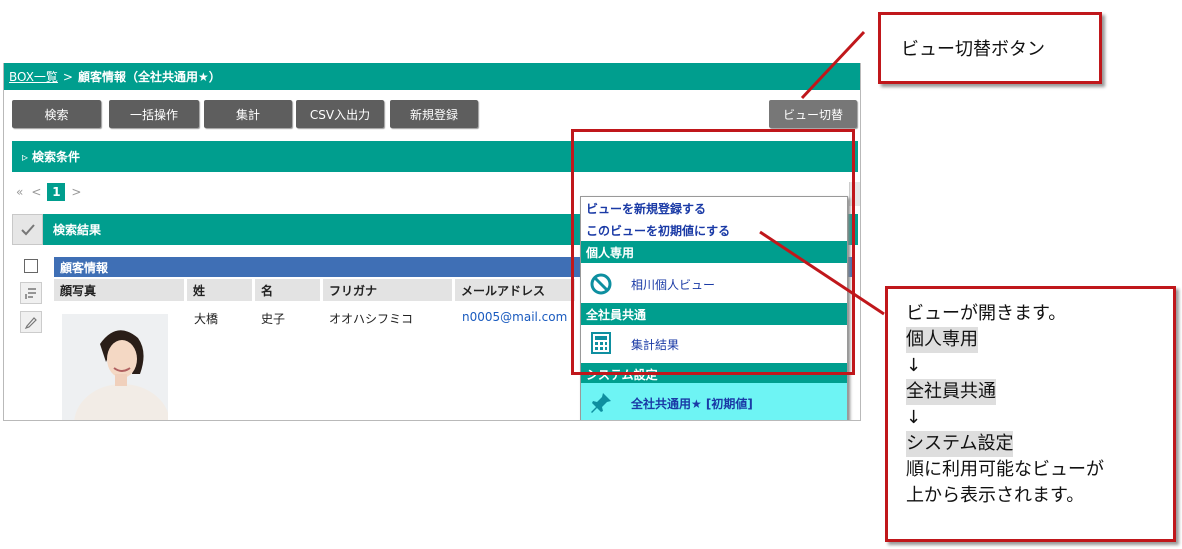 This screenshot has width=1182, height=549. What do you see at coordinates (960, 444) in the screenshot?
I see `callout-system: システム設定` at bounding box center [960, 444].